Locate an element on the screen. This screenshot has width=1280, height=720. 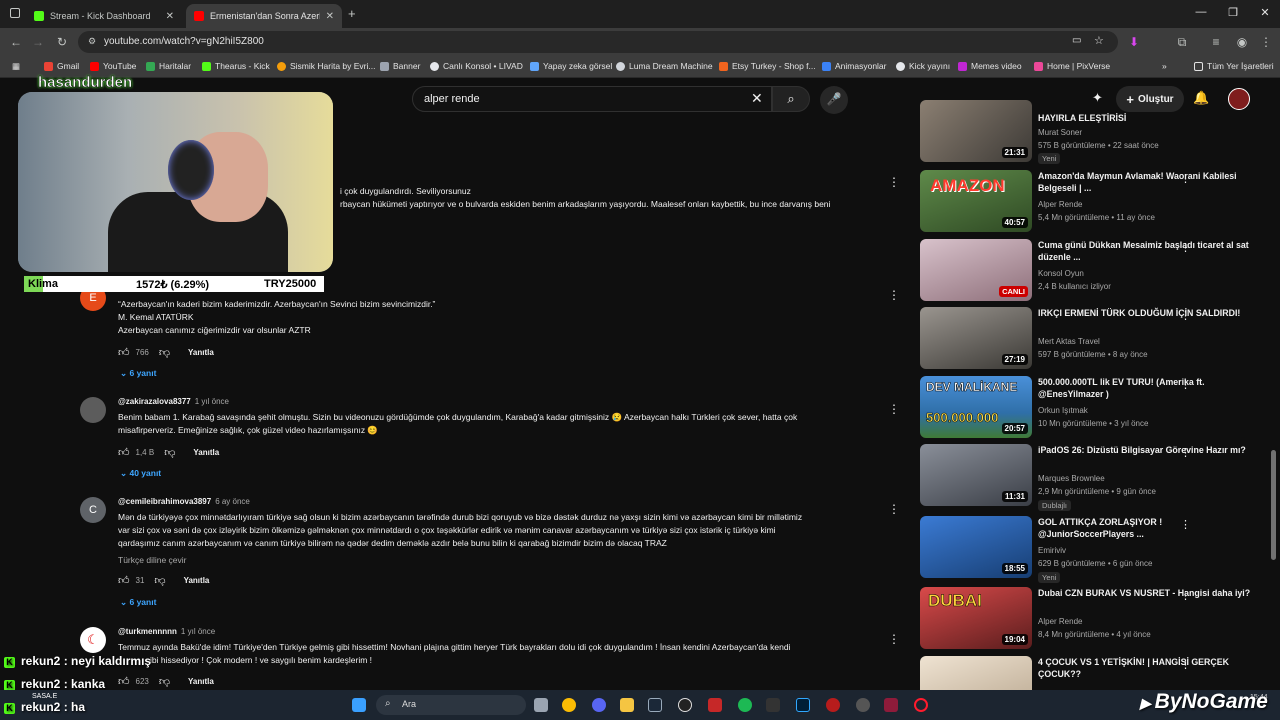
profile-icon: ◉ is located at coordinates (1242, 42).